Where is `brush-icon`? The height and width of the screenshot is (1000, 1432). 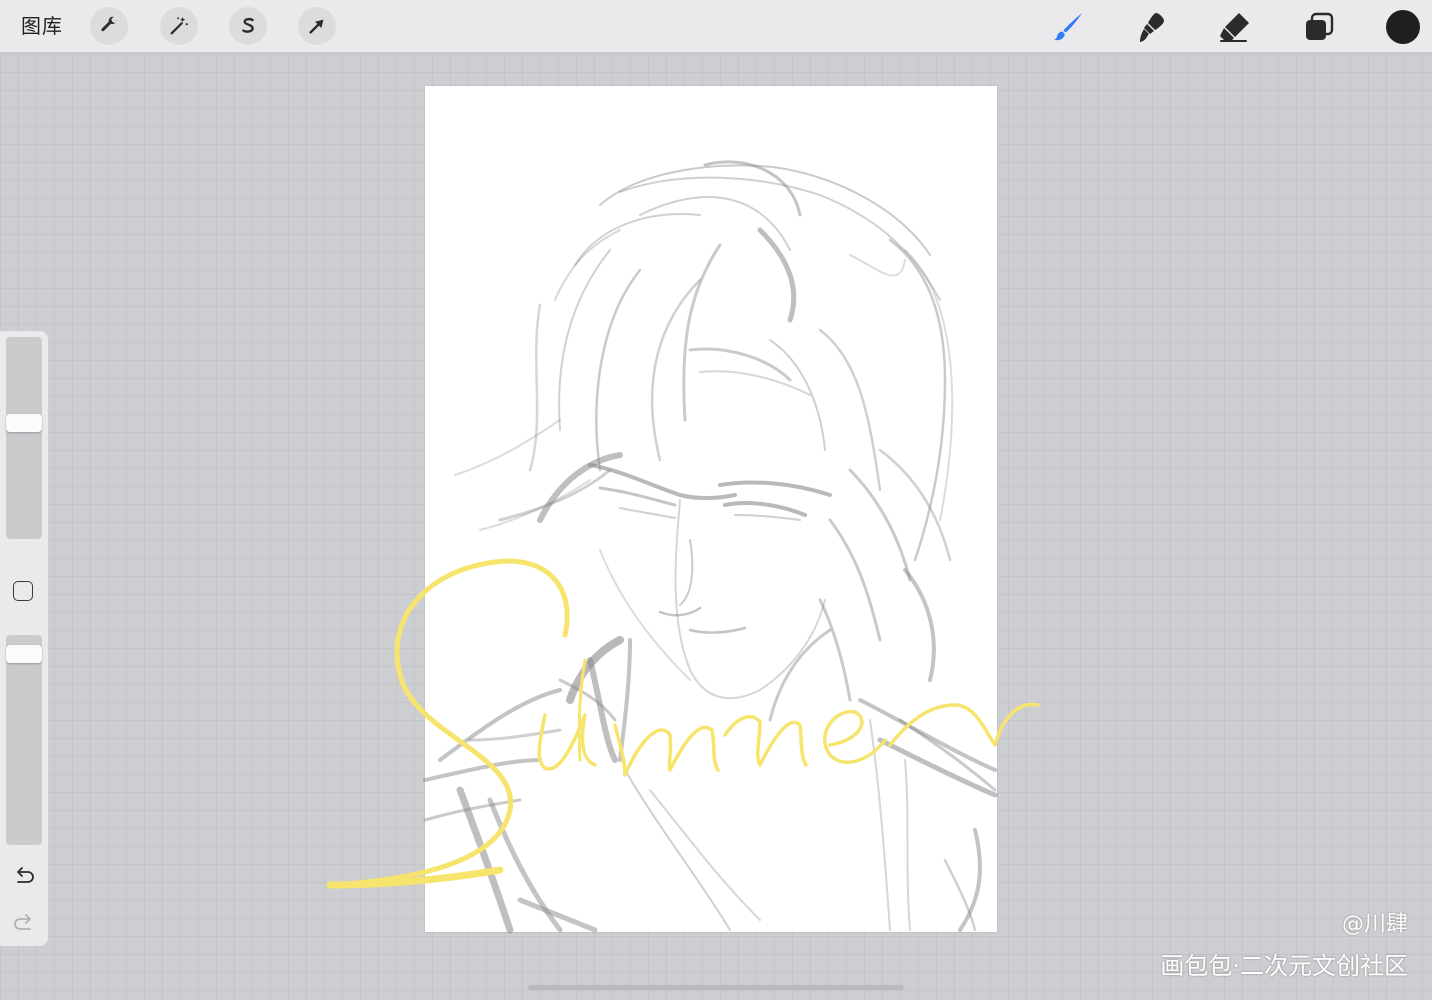 brush-icon is located at coordinates (1068, 27).